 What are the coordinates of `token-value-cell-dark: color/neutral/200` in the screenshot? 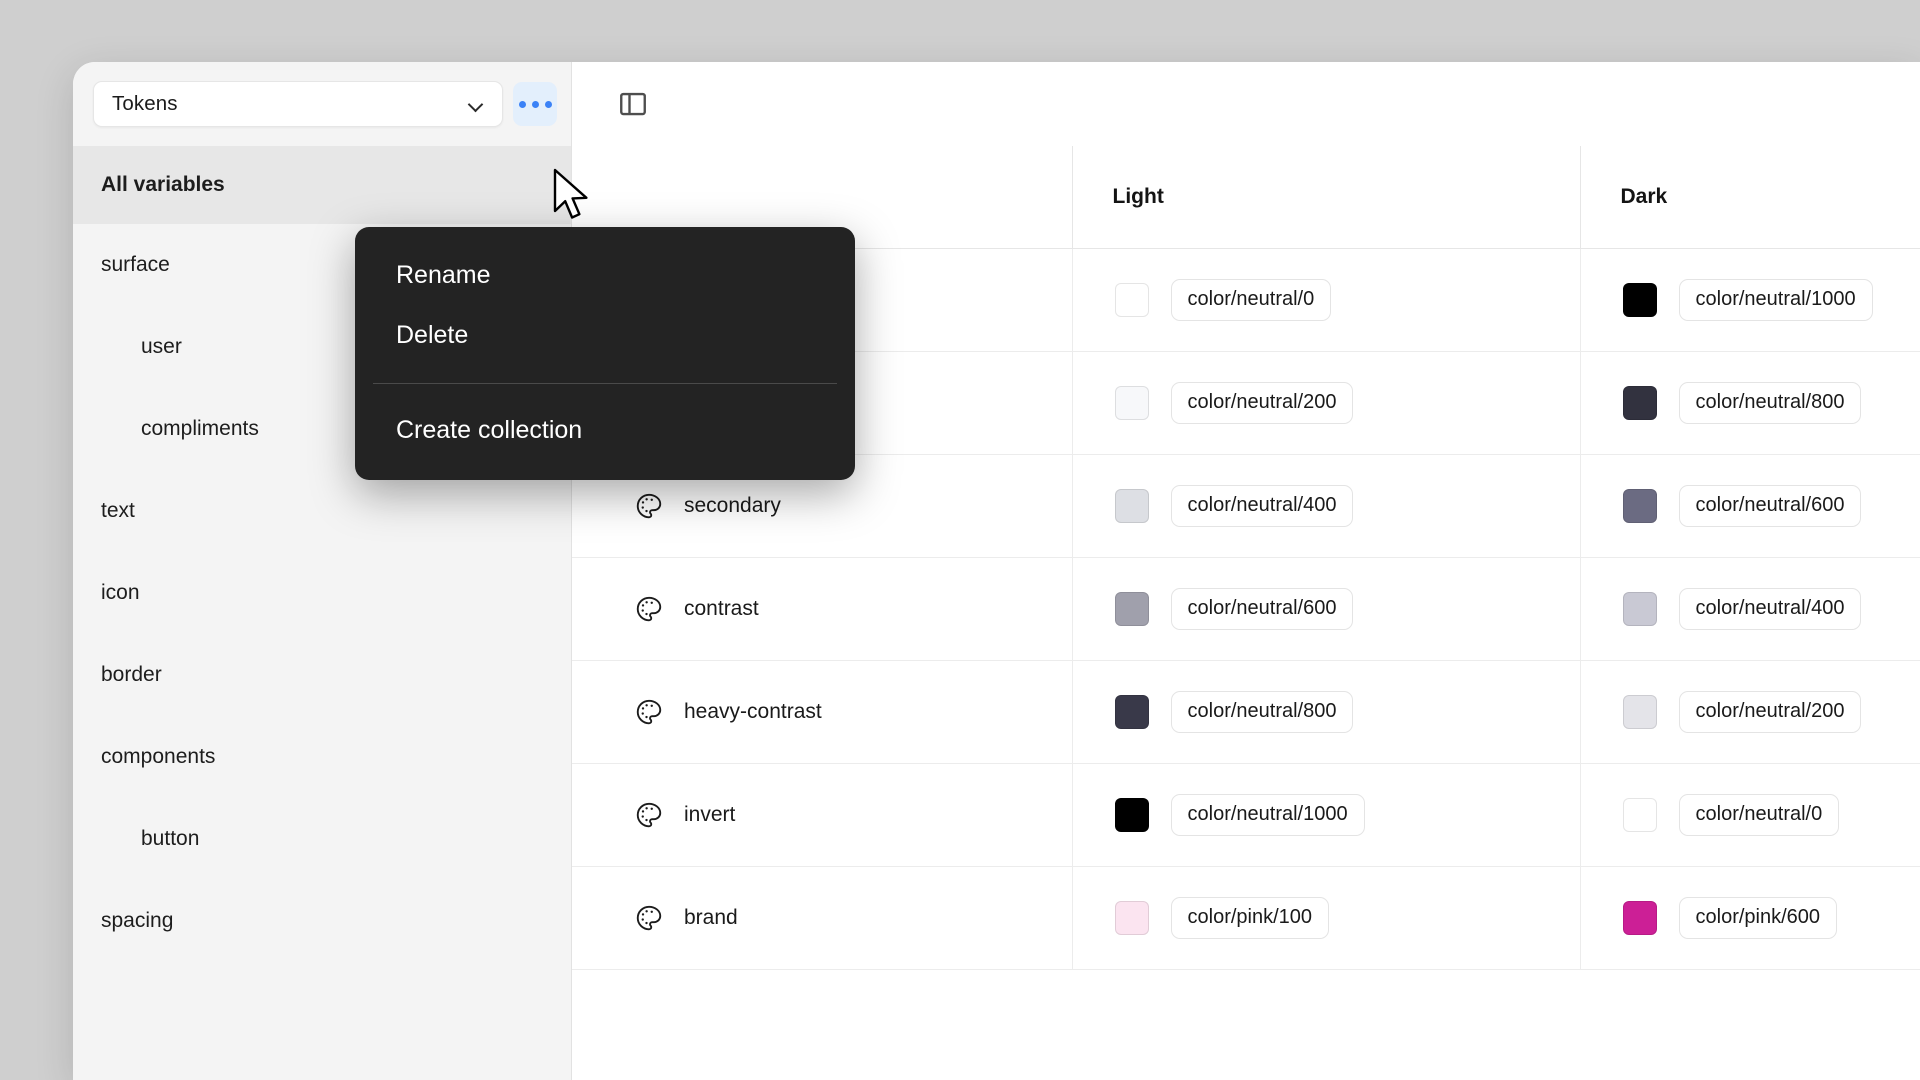 It's located at (1750, 712).